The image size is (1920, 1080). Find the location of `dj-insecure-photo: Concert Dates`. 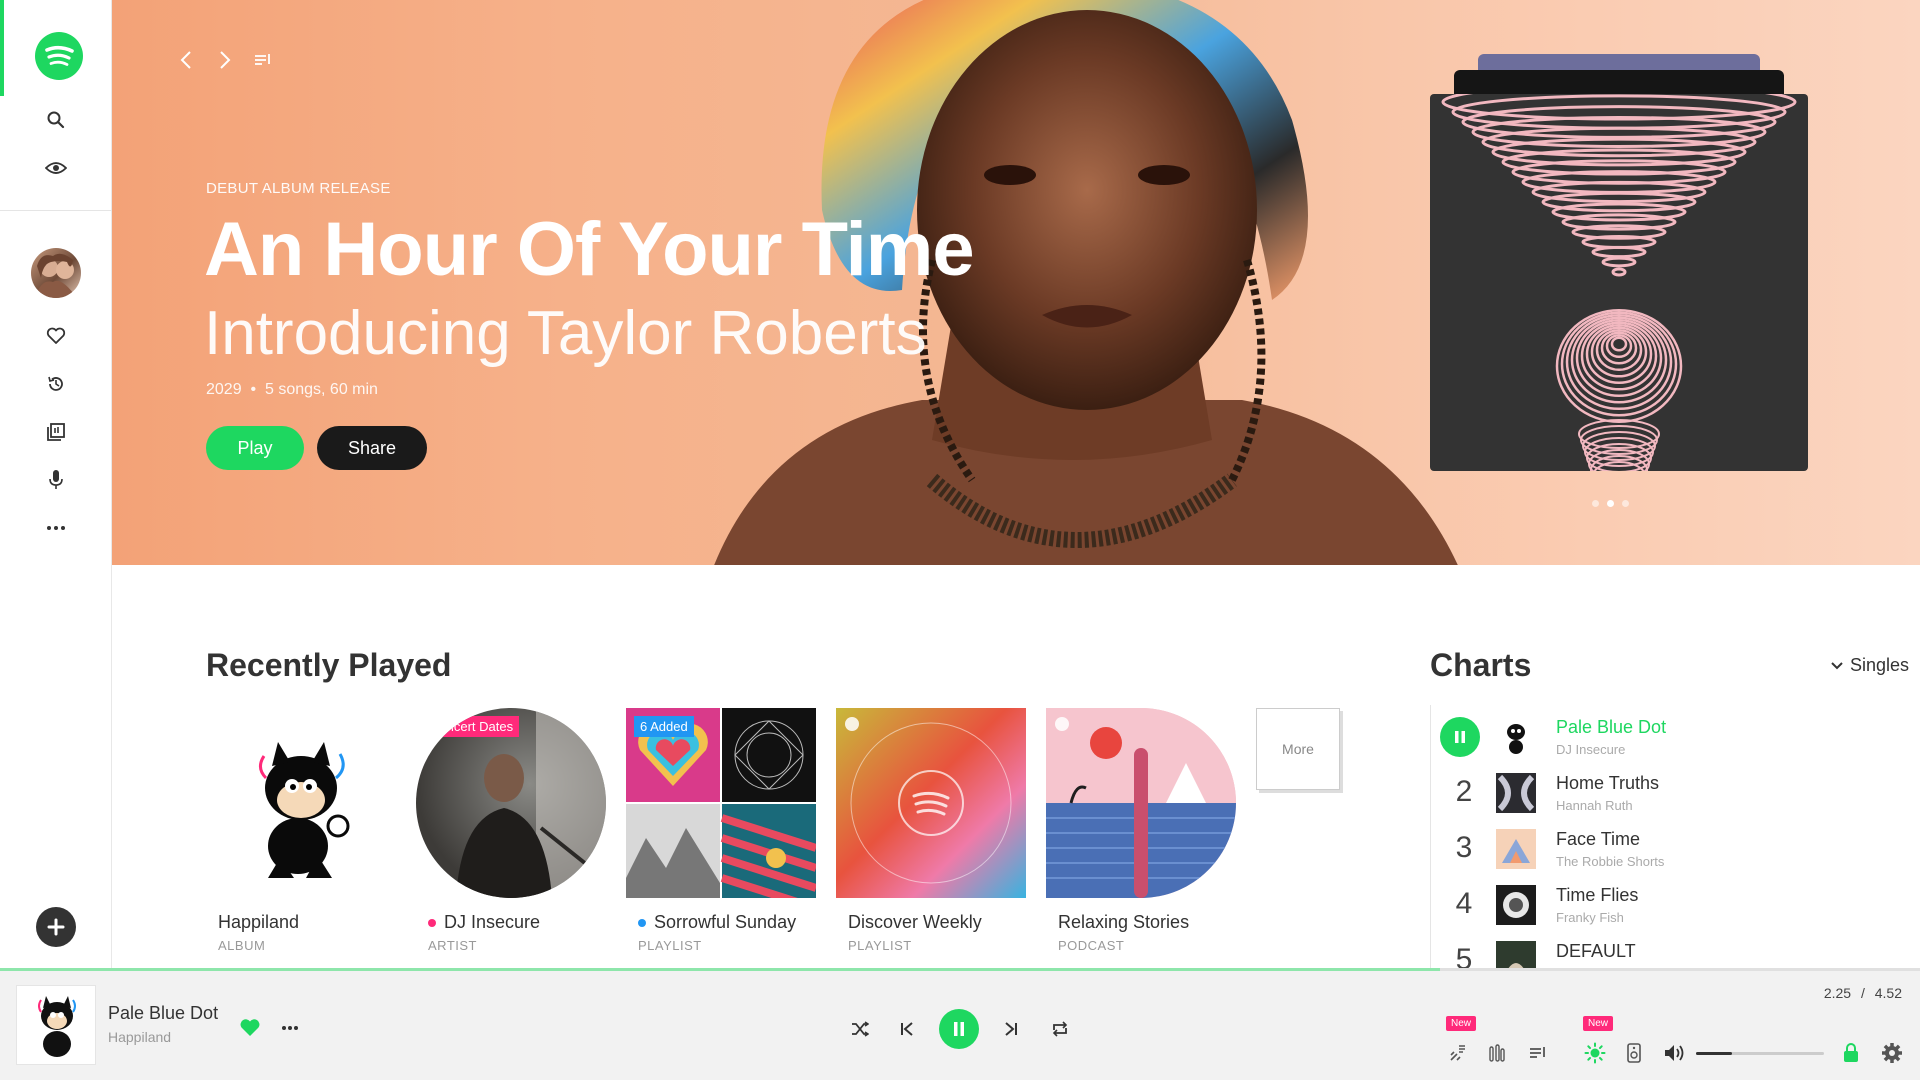

dj-insecure-photo: Concert Dates is located at coordinates (511, 803).